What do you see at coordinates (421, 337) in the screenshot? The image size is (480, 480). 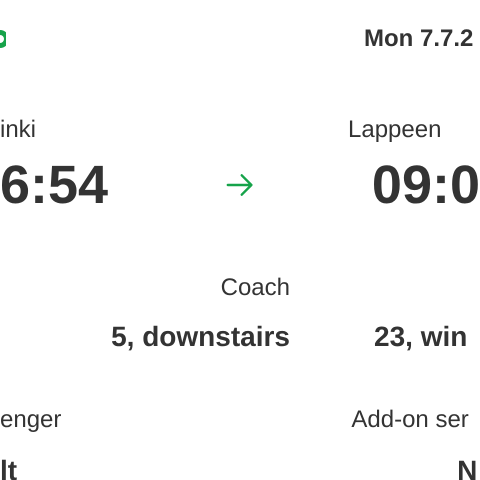 I see `seat-value: 23, win` at bounding box center [421, 337].